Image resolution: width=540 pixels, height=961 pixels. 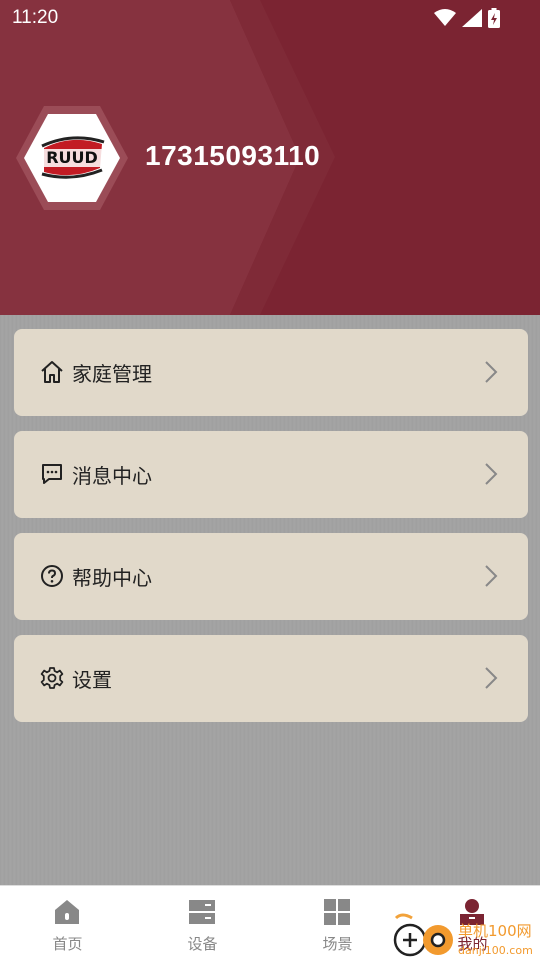 What do you see at coordinates (445, 17) in the screenshot?
I see `wifi-icon` at bounding box center [445, 17].